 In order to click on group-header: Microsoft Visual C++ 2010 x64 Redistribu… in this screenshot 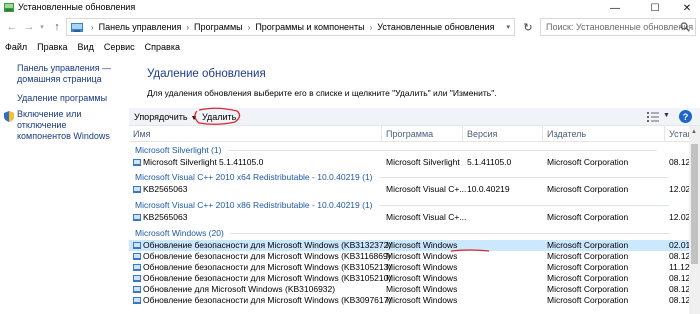, I will do `click(402, 177)`.